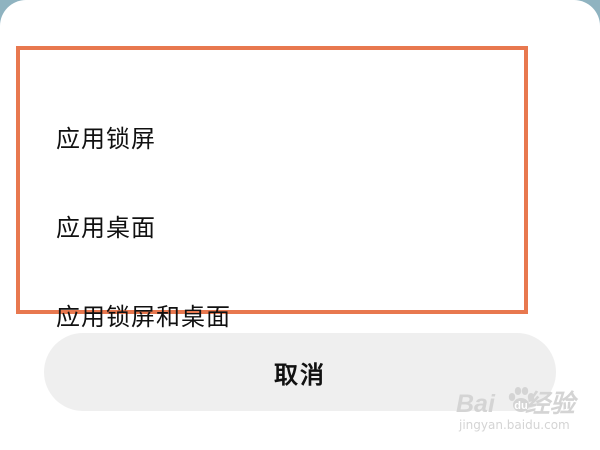 The width and height of the screenshot is (600, 450). Describe the element at coordinates (300, 372) in the screenshot. I see `cancel-button: 取消` at that location.